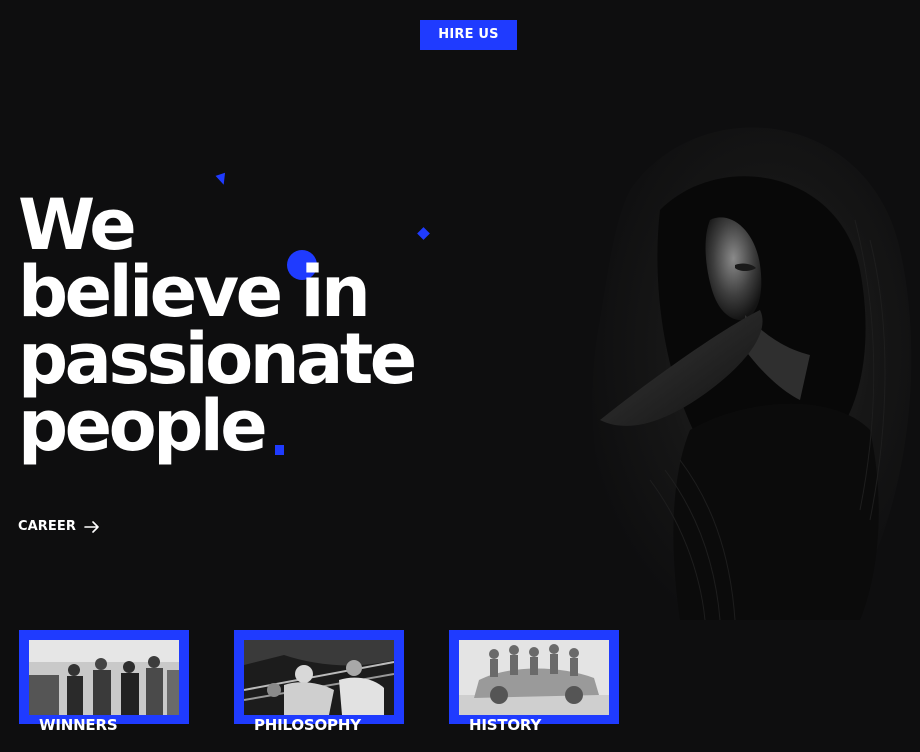 The image size is (920, 752). Describe the element at coordinates (91, 526) in the screenshot. I see `arrow-right-icon` at that location.